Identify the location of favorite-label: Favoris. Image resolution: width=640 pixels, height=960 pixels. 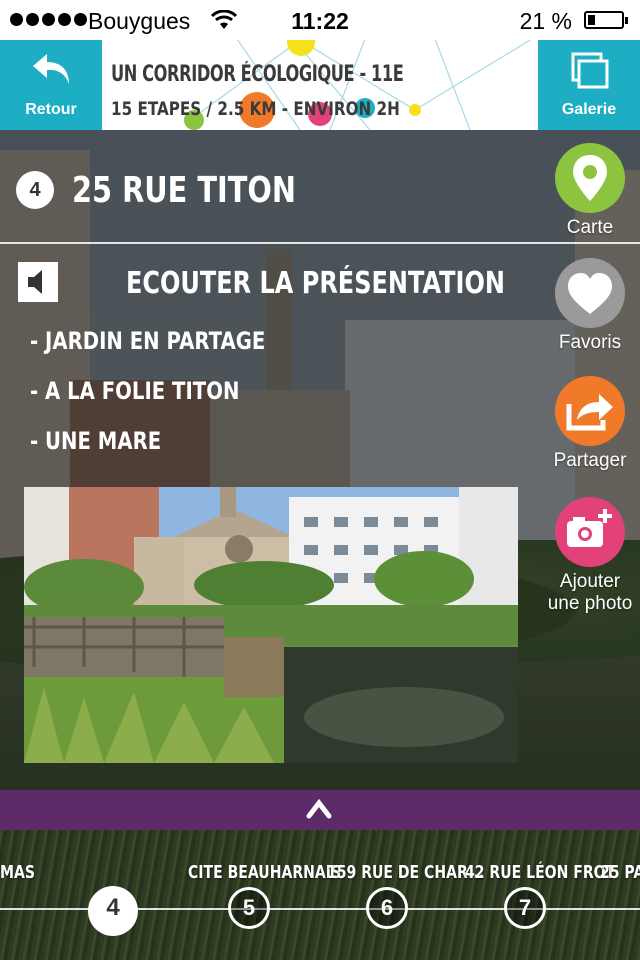
(590, 342).